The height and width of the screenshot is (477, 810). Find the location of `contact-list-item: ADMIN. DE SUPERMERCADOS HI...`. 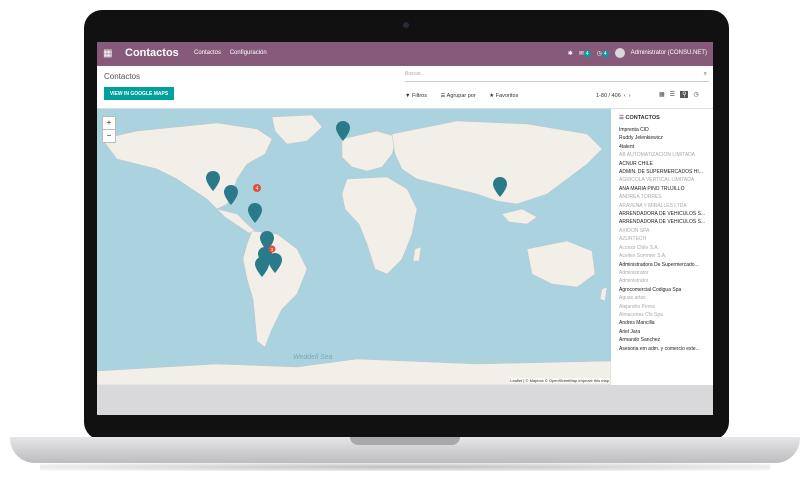

contact-list-item: ADMIN. DE SUPERMERCADOS HI... is located at coordinates (662, 172).